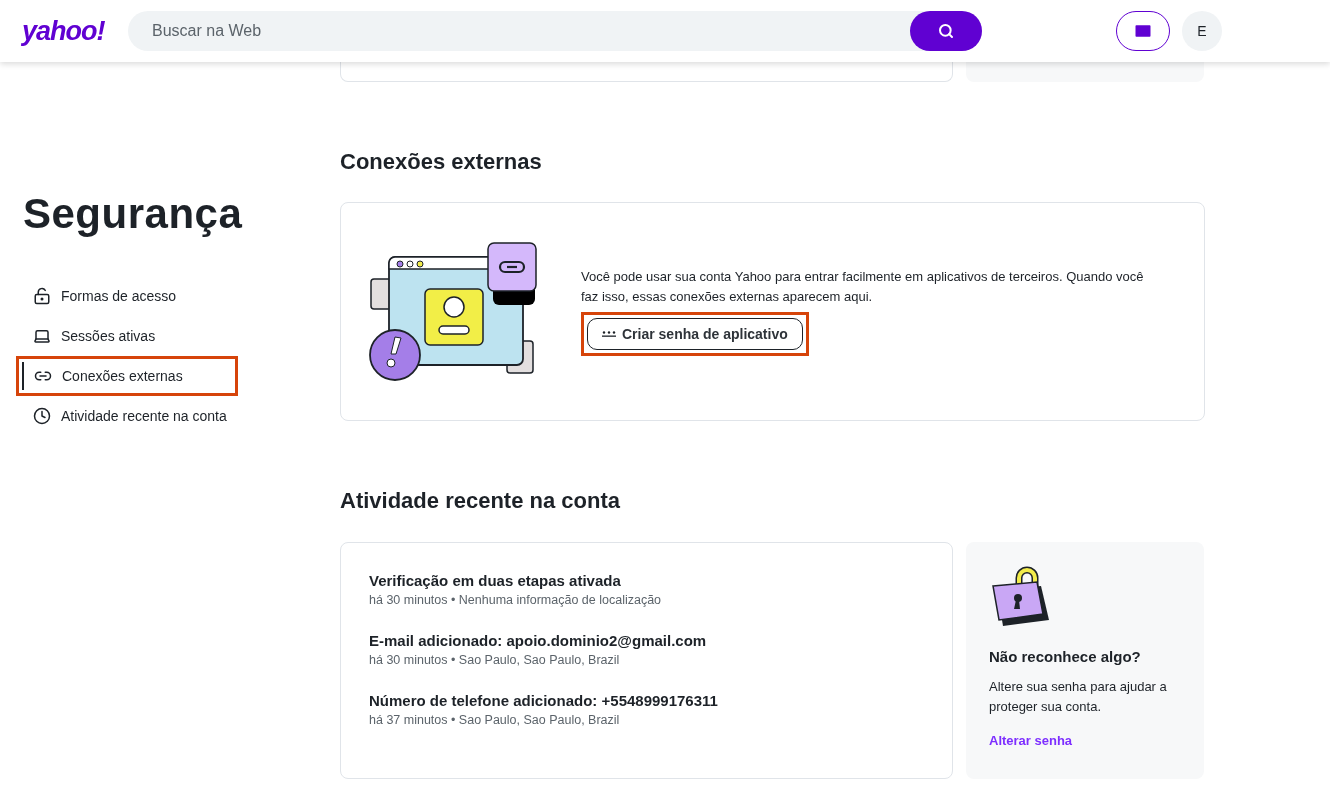 The height and width of the screenshot is (805, 1330). What do you see at coordinates (42, 296) in the screenshot?
I see `padlock-icon` at bounding box center [42, 296].